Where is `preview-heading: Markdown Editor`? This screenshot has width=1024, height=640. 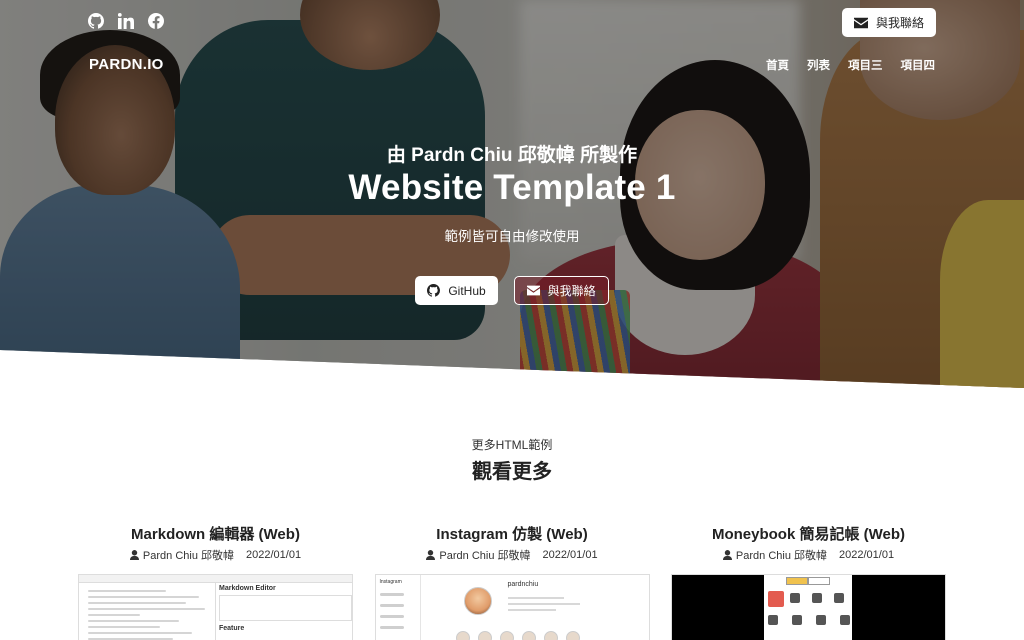
preview-heading: Markdown Editor is located at coordinates (247, 588).